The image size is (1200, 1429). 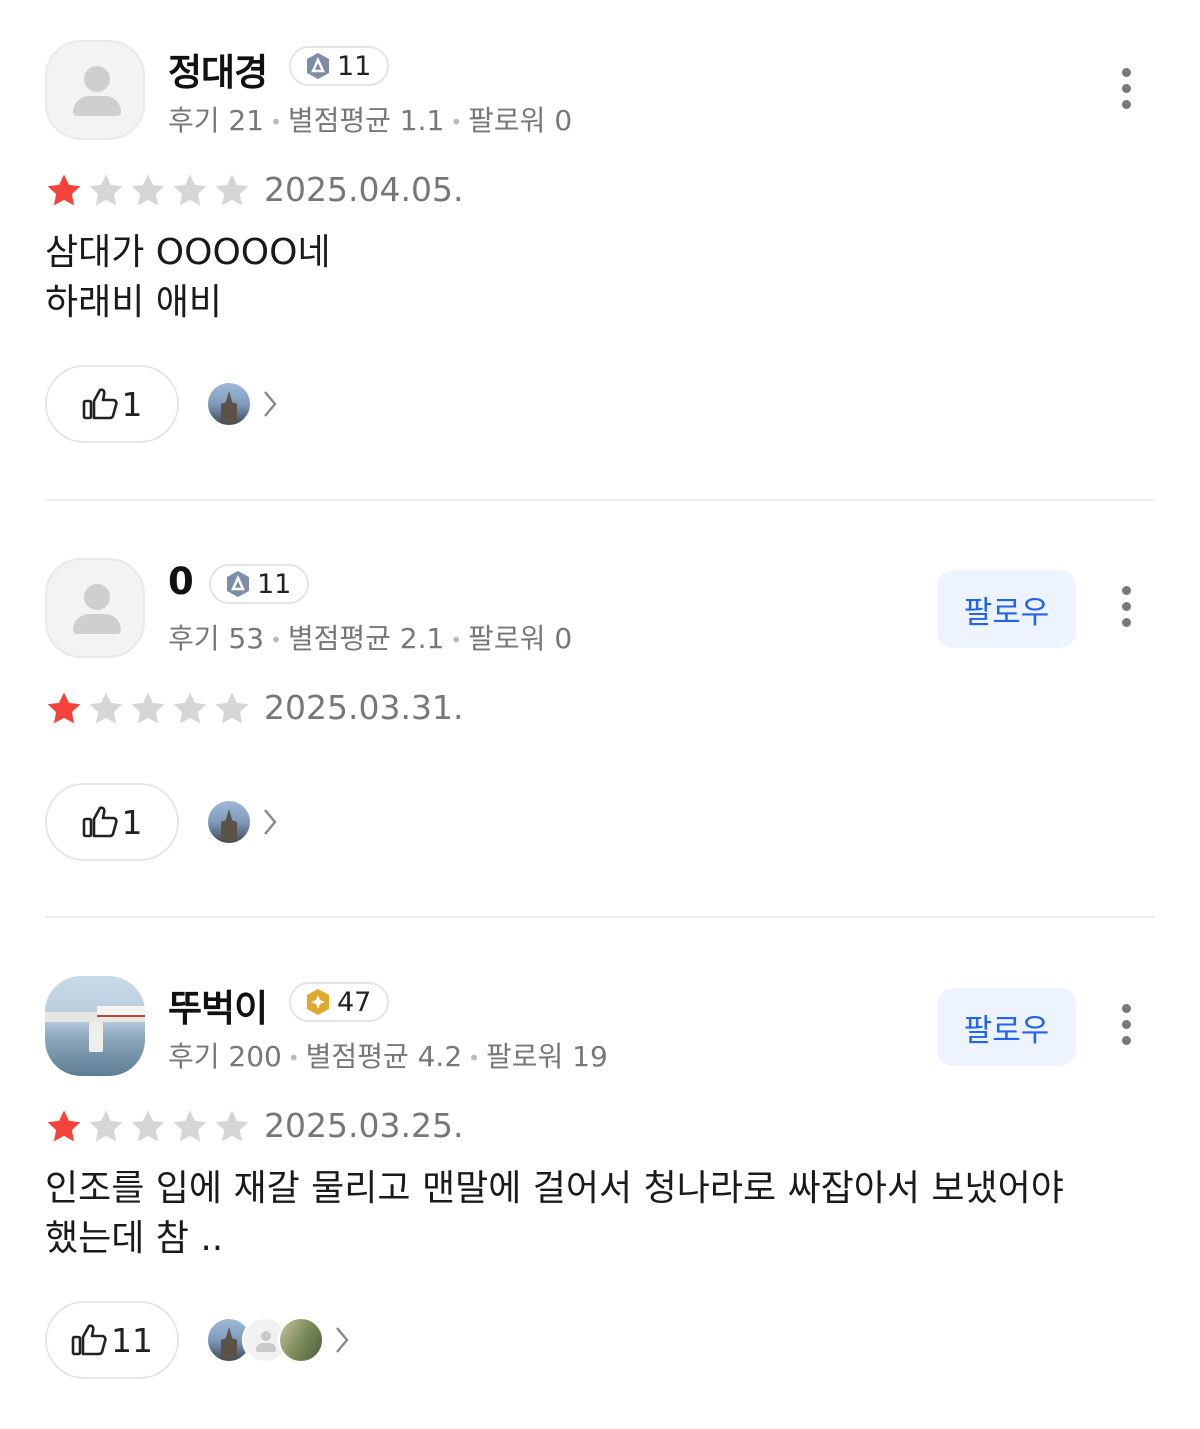 I want to click on rating-average: 별점평균 2.1, so click(x=366, y=638).